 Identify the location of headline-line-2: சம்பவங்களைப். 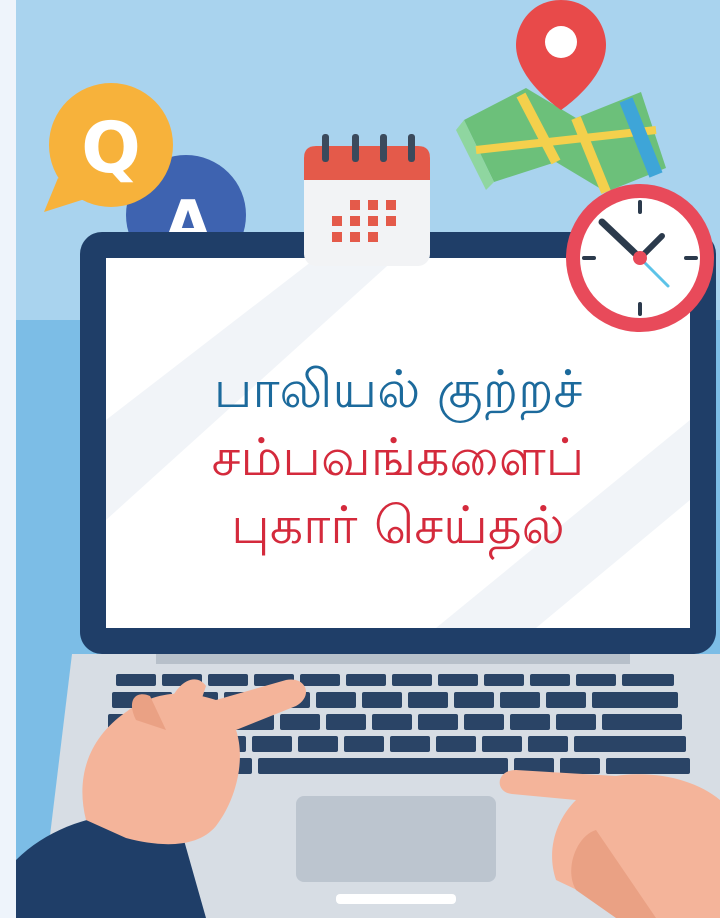
(398, 458).